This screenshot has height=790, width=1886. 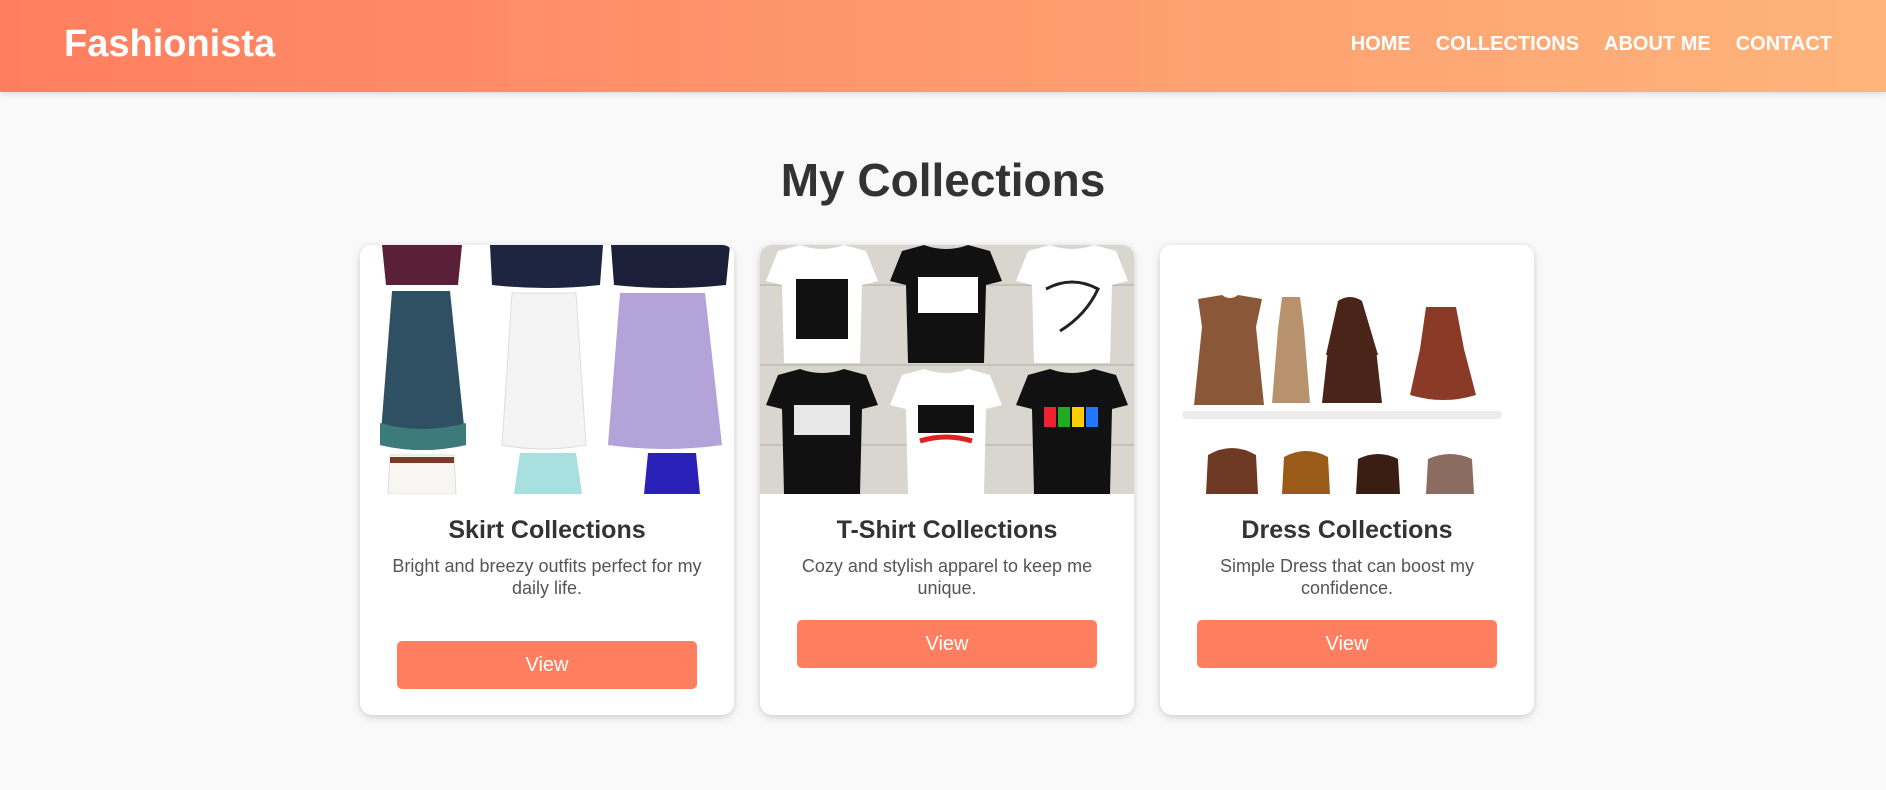 I want to click on tshirt-collection-image, so click(x=947, y=369).